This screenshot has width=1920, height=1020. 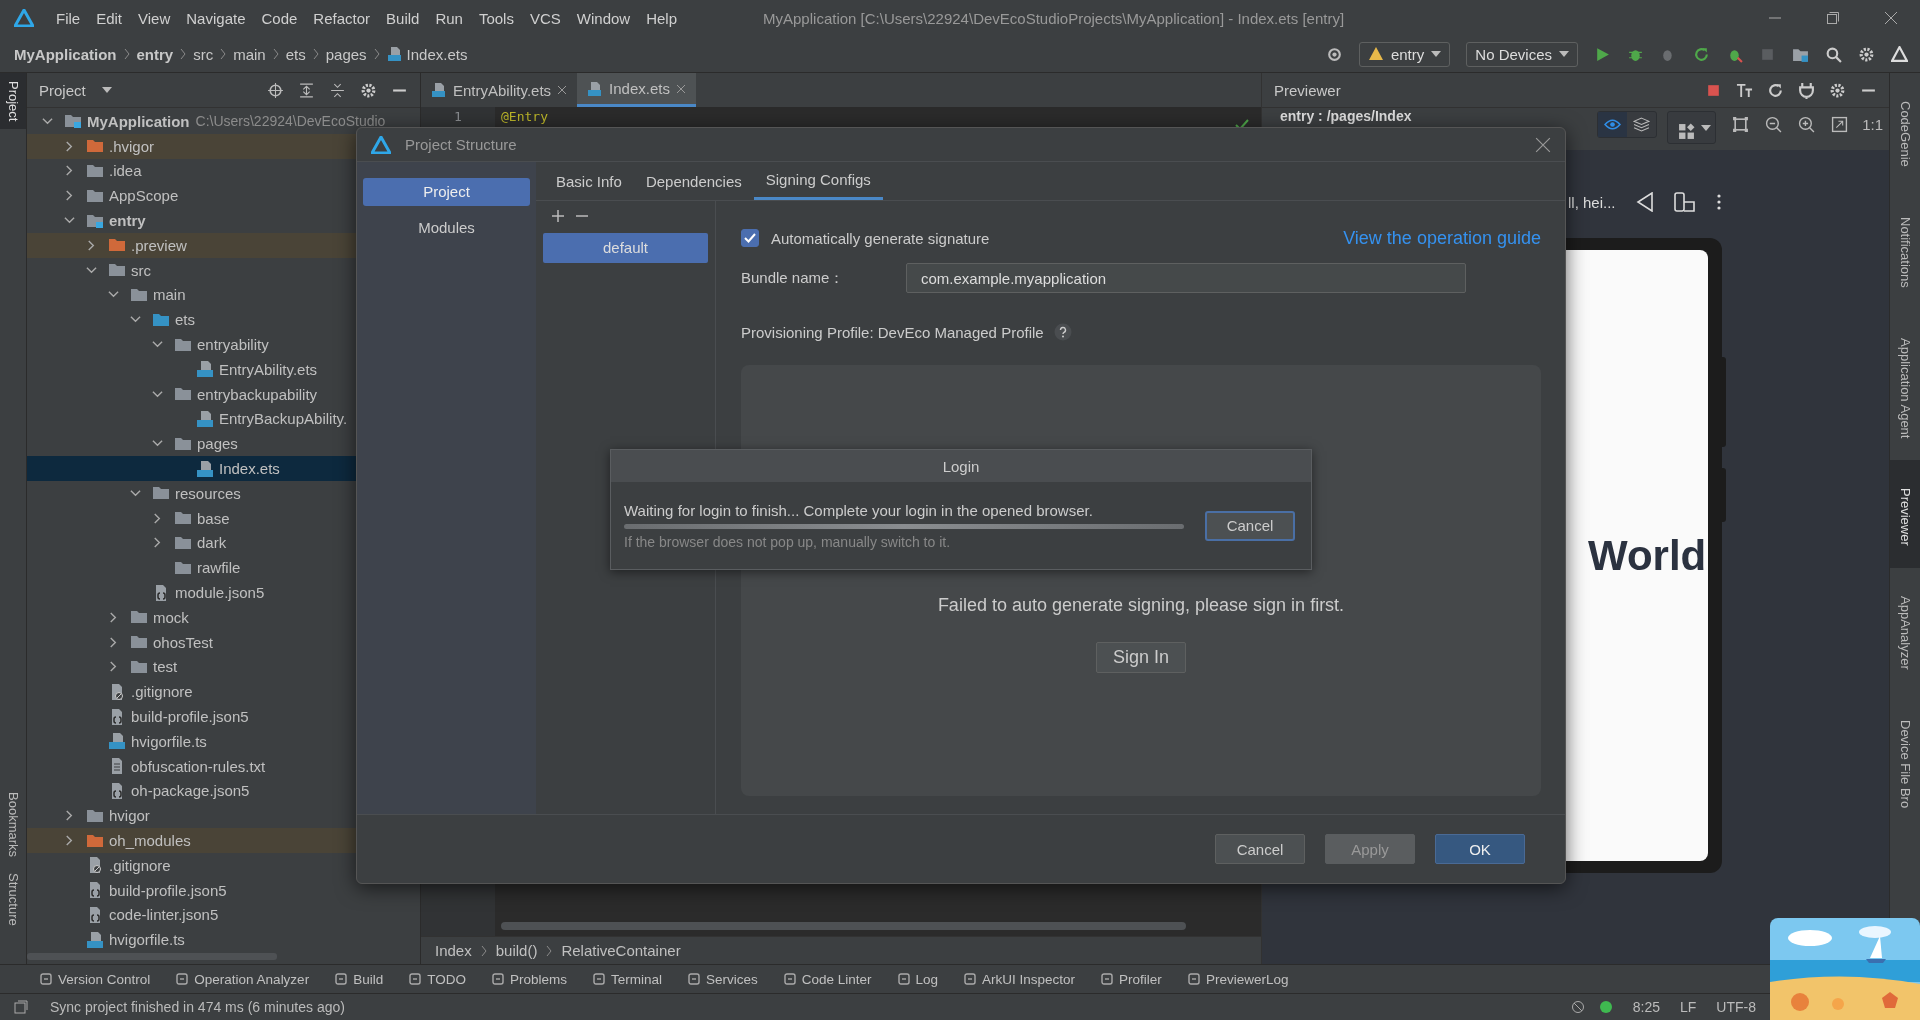 I want to click on device-dropdown: No Devices, so click(x=1522, y=54).